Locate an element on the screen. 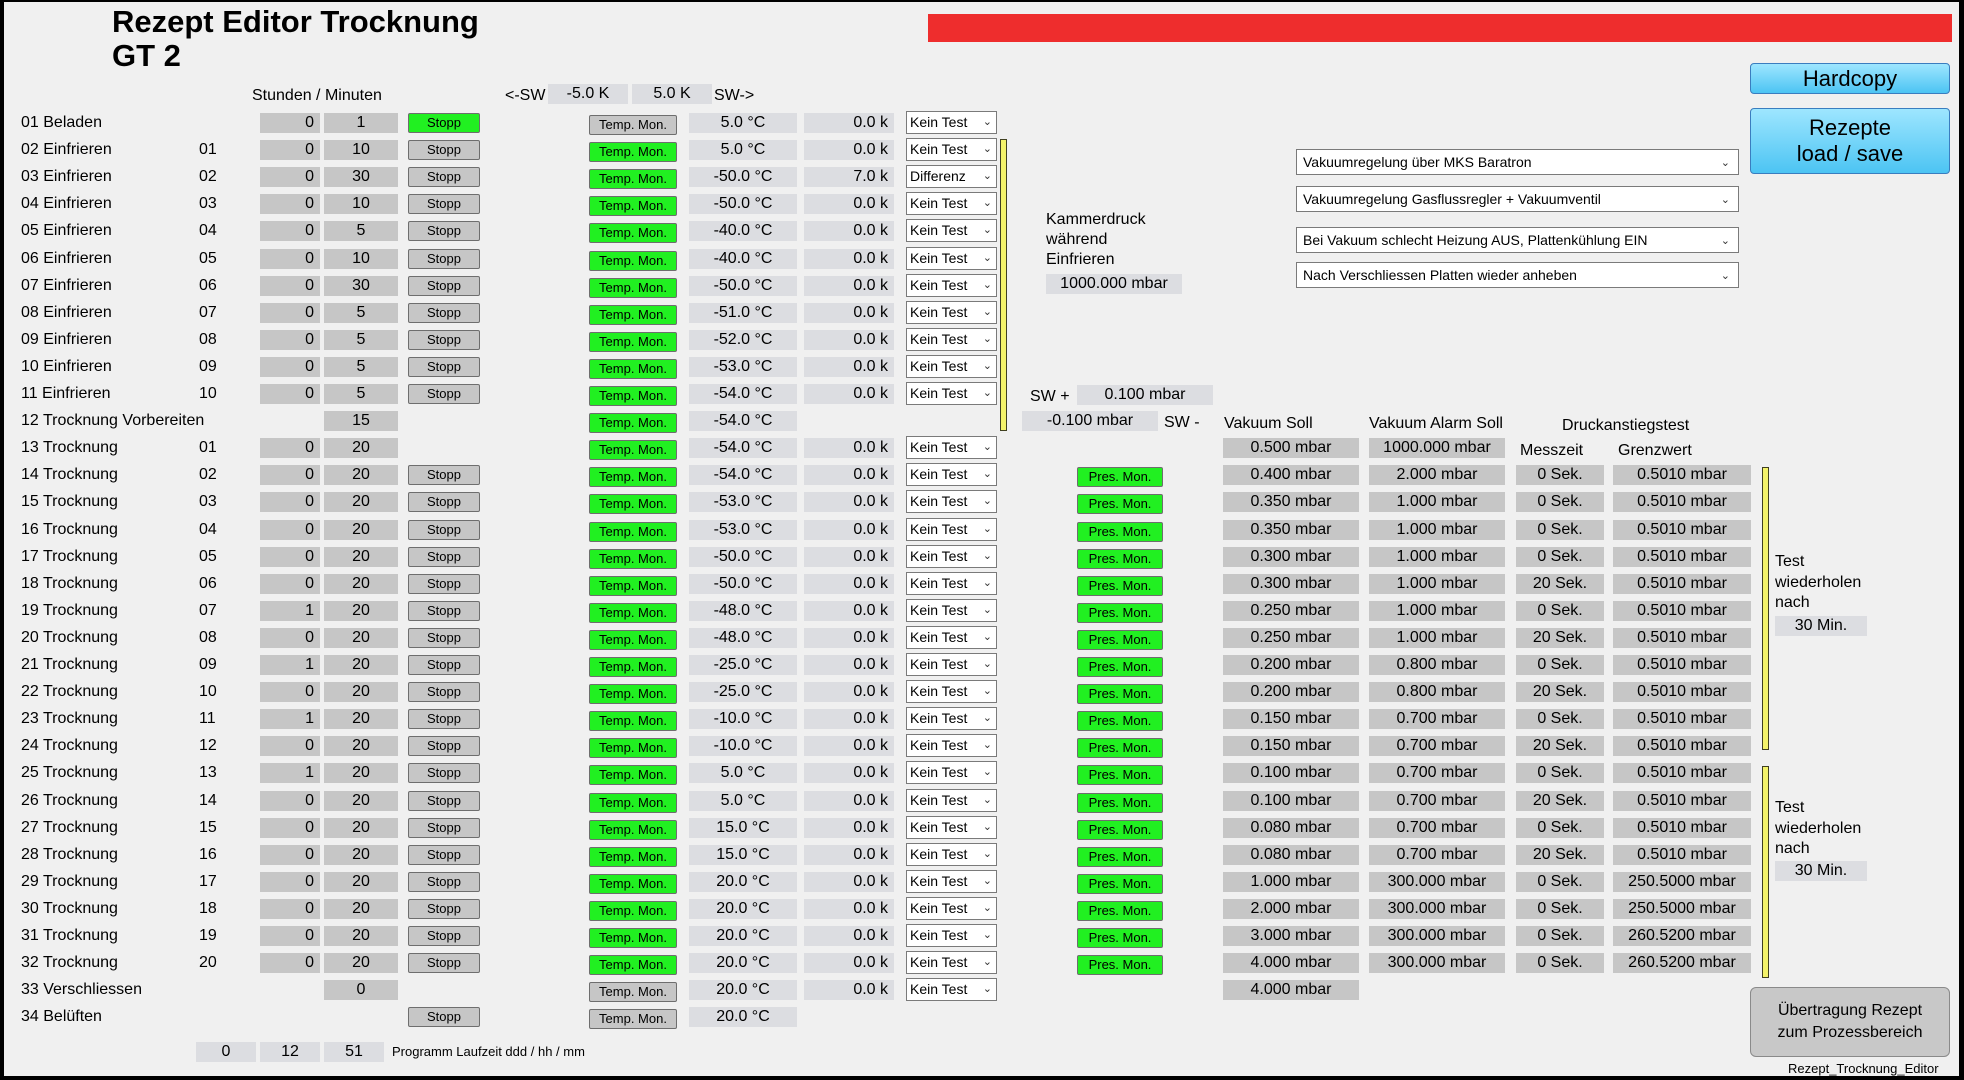  limit-value-field: 260.5200 mbar is located at coordinates (1682, 963).